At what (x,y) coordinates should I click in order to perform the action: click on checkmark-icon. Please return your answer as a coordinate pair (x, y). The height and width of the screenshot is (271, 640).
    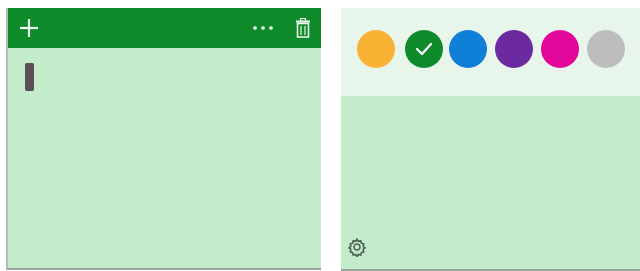
    Looking at the image, I should click on (424, 49).